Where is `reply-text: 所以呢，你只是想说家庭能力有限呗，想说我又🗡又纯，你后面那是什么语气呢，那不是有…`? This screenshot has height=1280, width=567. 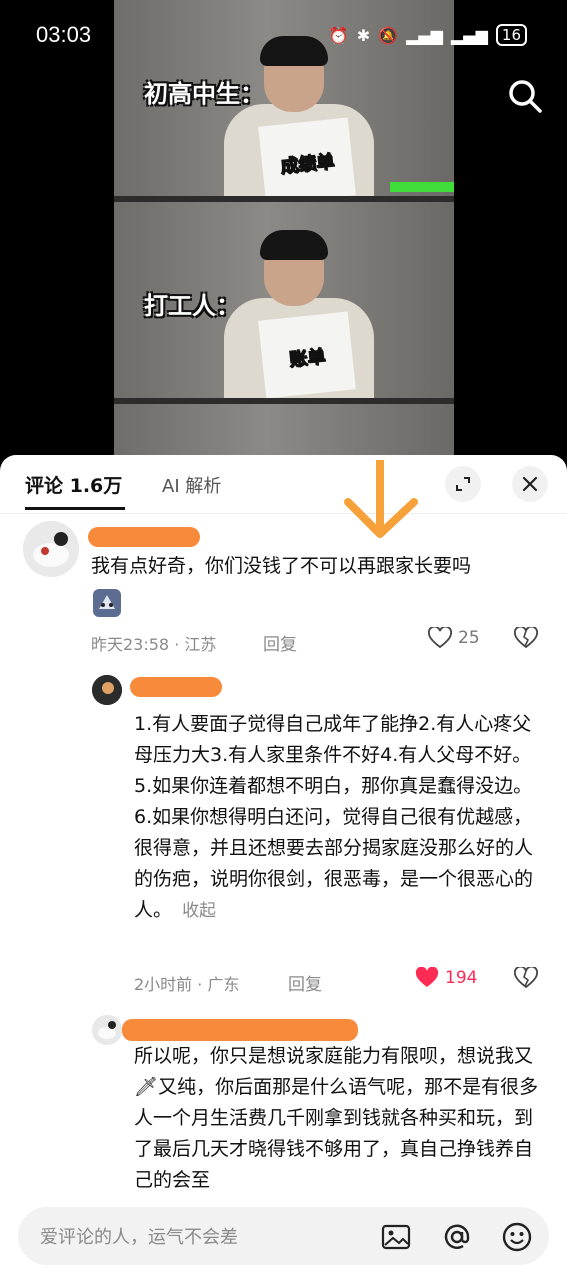 reply-text: 所以呢，你只是想说家庭能力有限呗，想说我又🗡又纯，你后面那是什么语气呢，那不是有… is located at coordinates (336, 1118).